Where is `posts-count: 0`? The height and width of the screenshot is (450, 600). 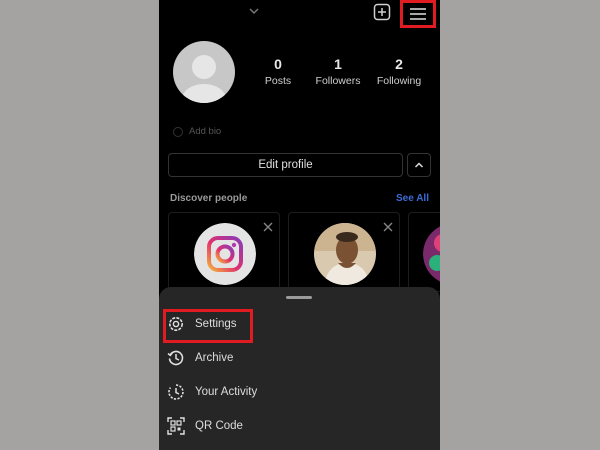 posts-count: 0 is located at coordinates (278, 64).